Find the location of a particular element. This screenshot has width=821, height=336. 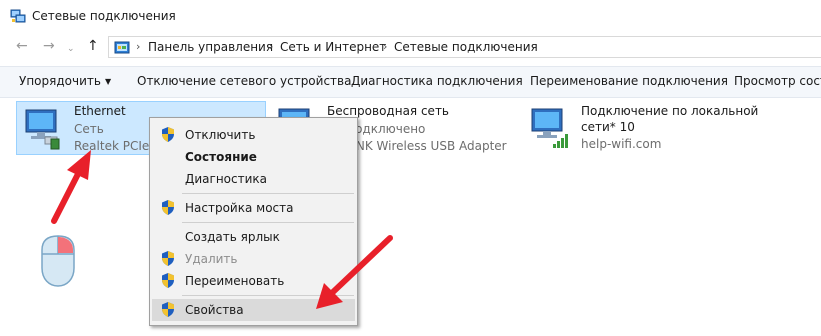

red-arrow-up-icon is located at coordinates (71, 187).